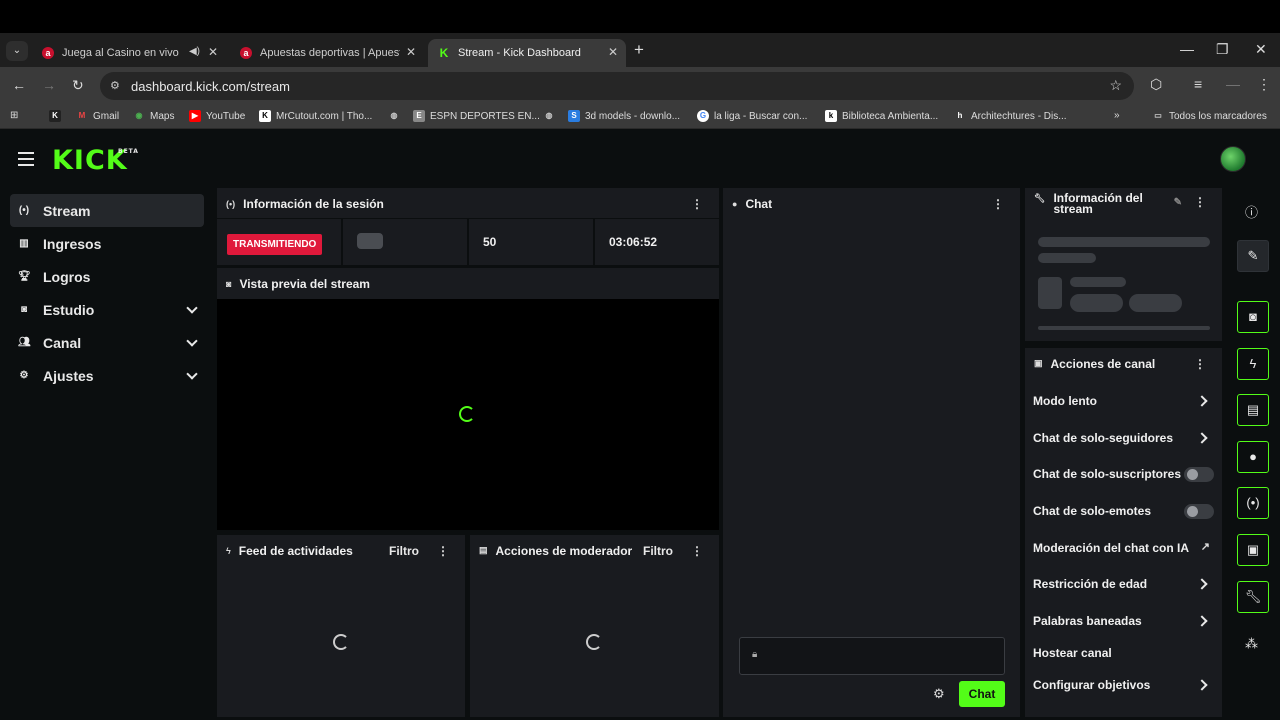 The image size is (1280, 720). Describe the element at coordinates (337, 551) in the screenshot. I see `activity-feed-header: ϟ Feed de actividades Filtro ⋮` at that location.